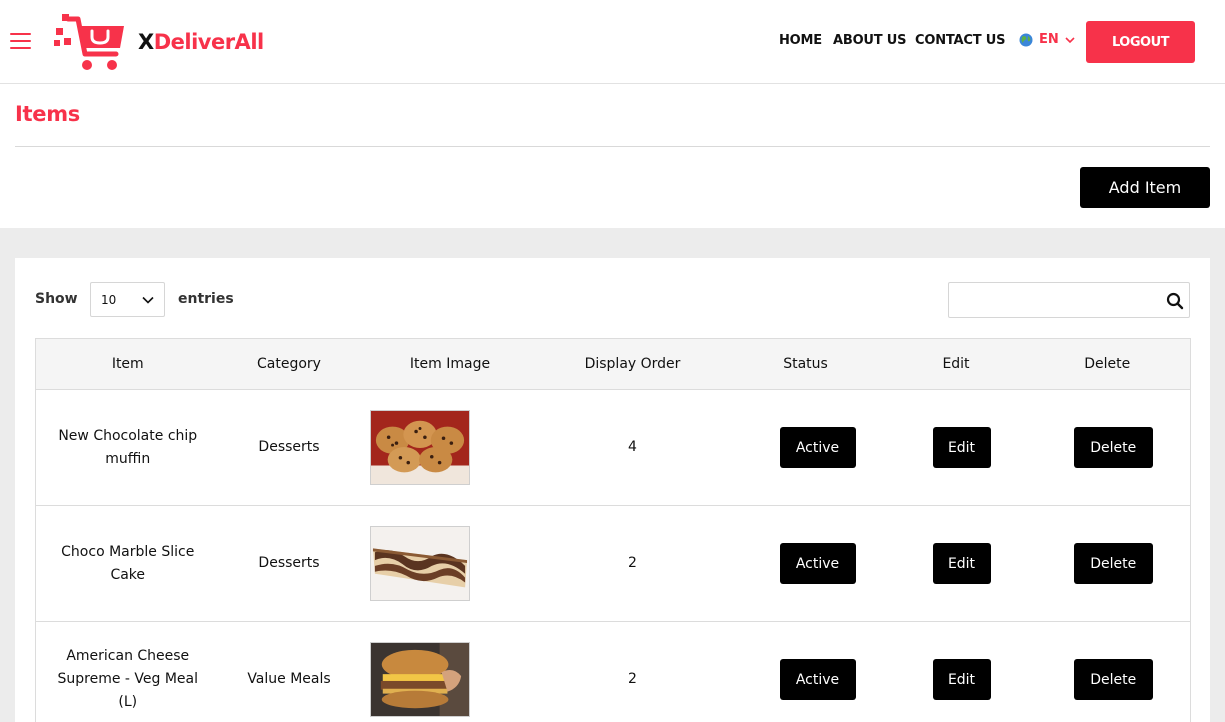 Image resolution: width=1225 pixels, height=722 pixels. What do you see at coordinates (127, 679) in the screenshot?
I see `item-name: American Cheese Supreme - Veg Meal (L)` at bounding box center [127, 679].